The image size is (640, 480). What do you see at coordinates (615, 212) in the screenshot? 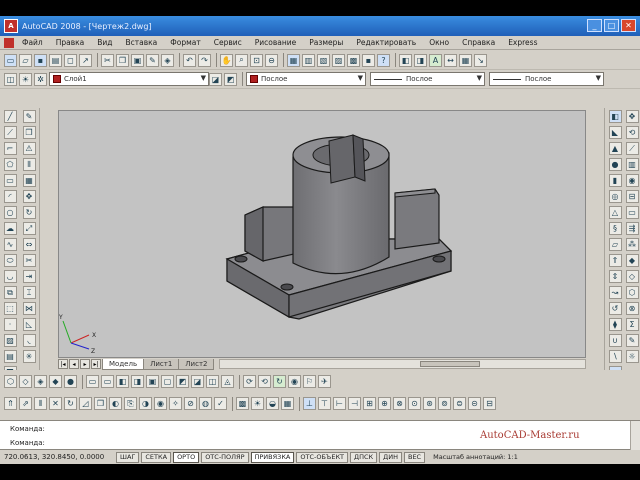
I see `pyramid-icon: △` at bounding box center [615, 212].